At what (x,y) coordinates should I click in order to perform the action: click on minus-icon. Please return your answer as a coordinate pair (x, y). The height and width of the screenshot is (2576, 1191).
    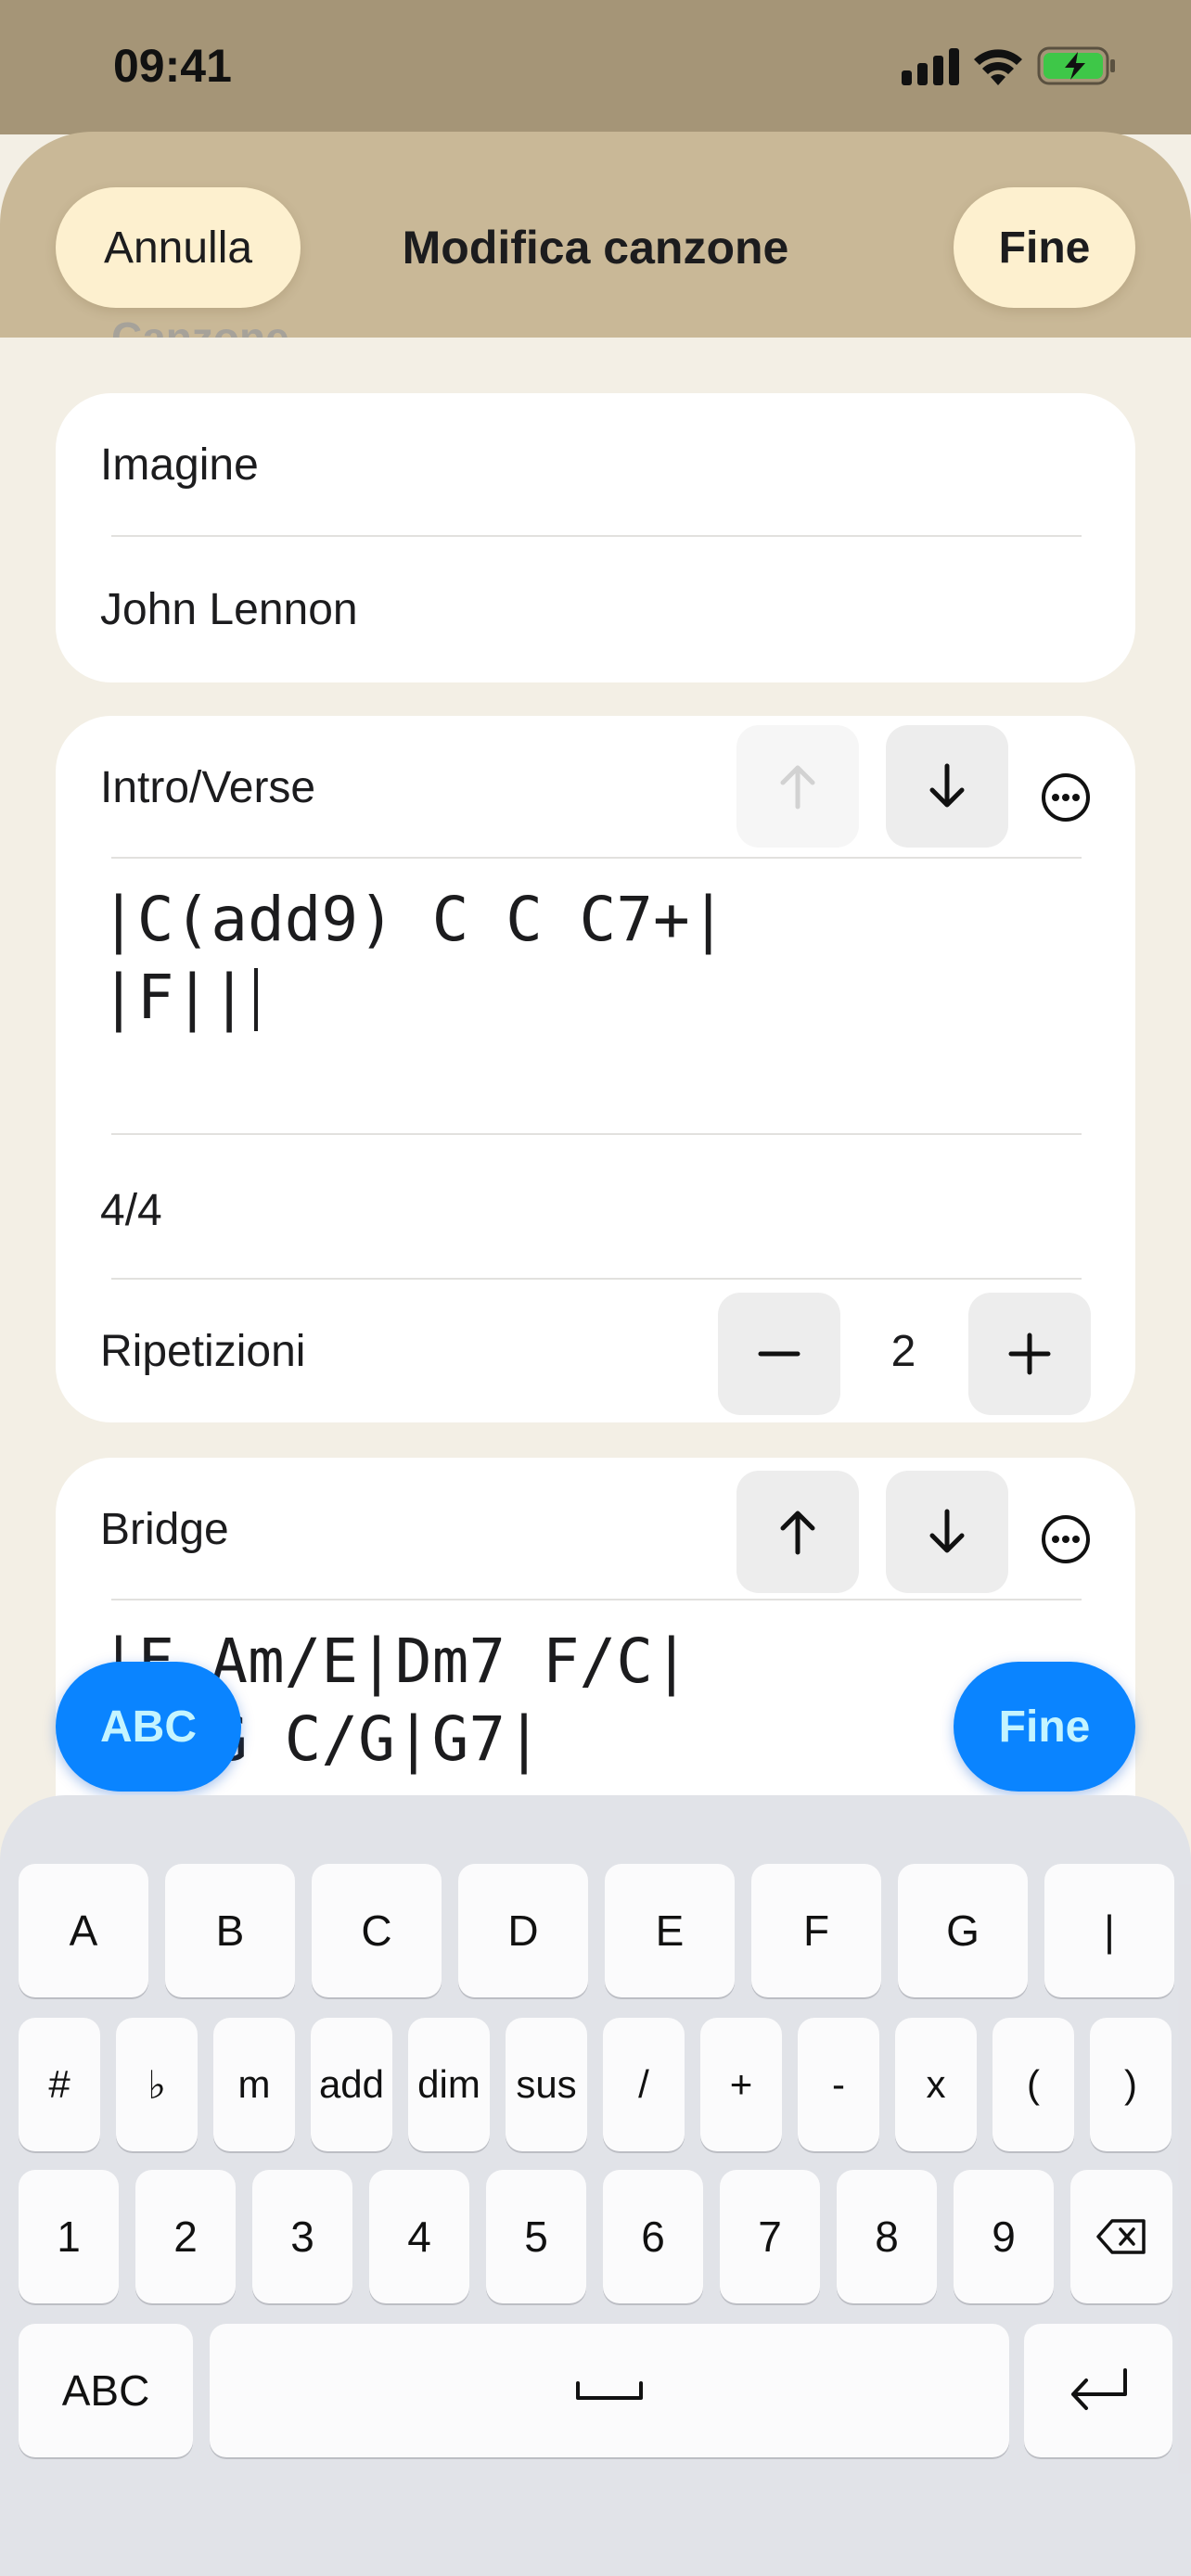
    Looking at the image, I should click on (779, 1354).